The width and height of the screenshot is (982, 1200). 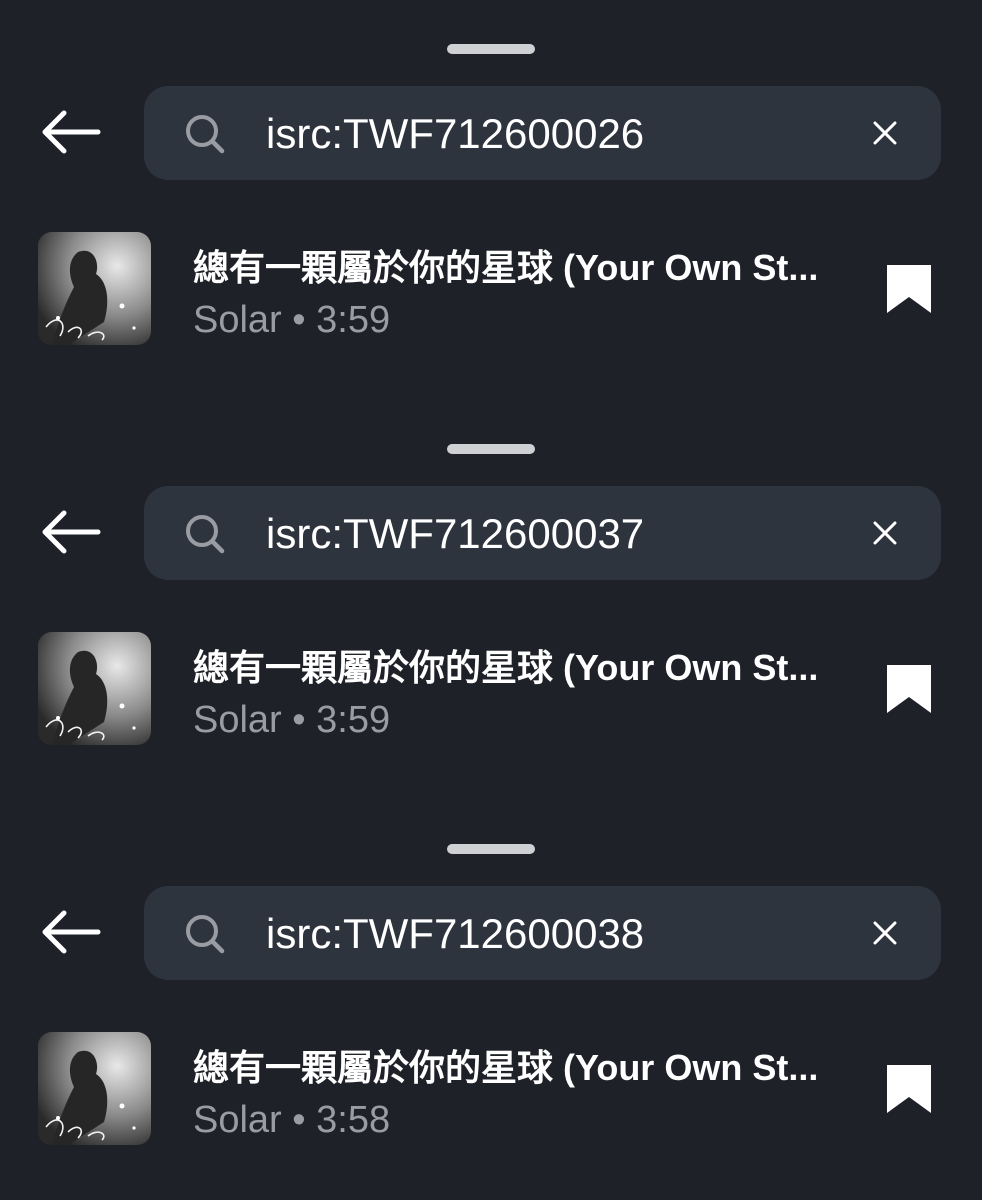 What do you see at coordinates (491, 1090) in the screenshot?
I see `track-result-row: 總有一顆屬於你的星球 (Your Own St... Solar • 3:58` at bounding box center [491, 1090].